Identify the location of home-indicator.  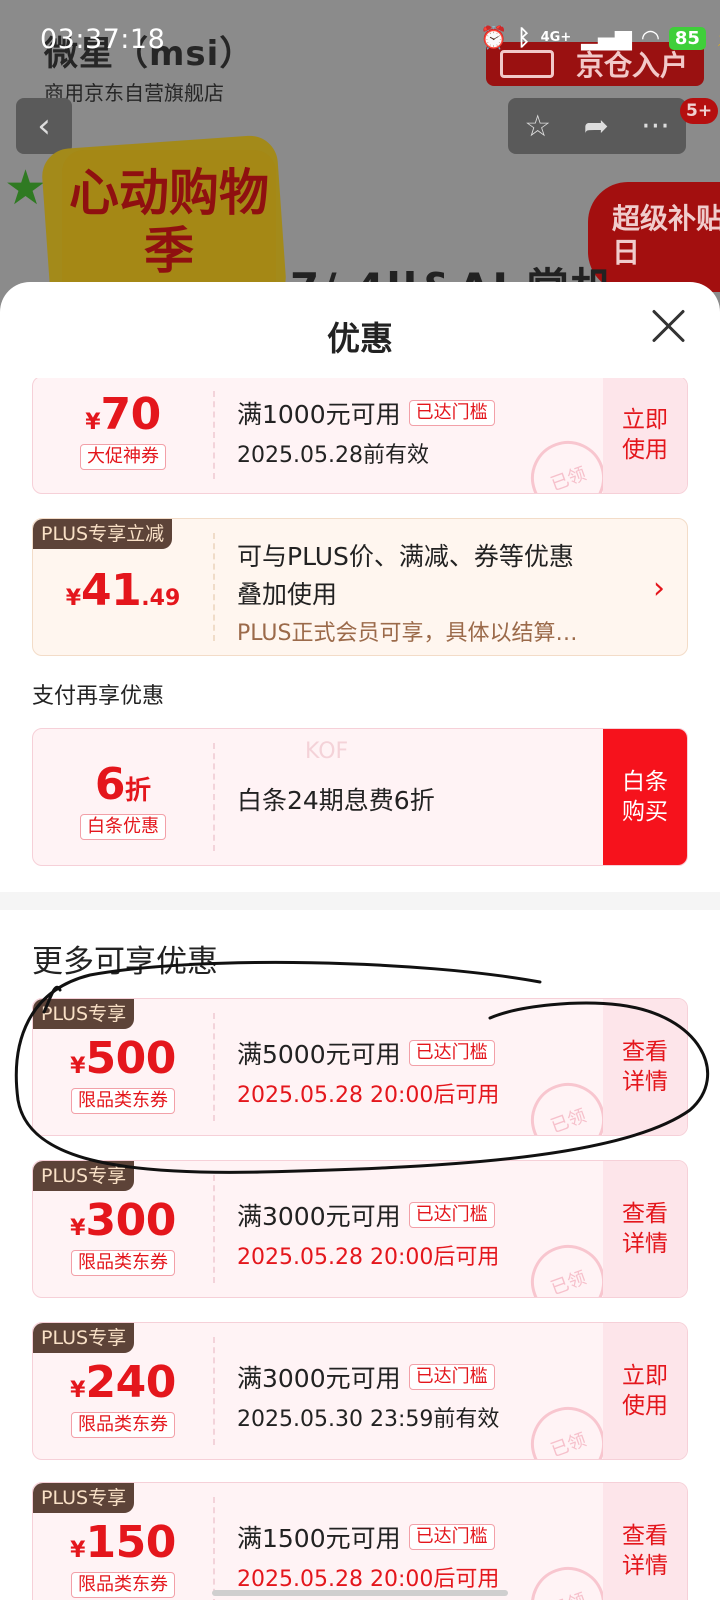
(360, 1593).